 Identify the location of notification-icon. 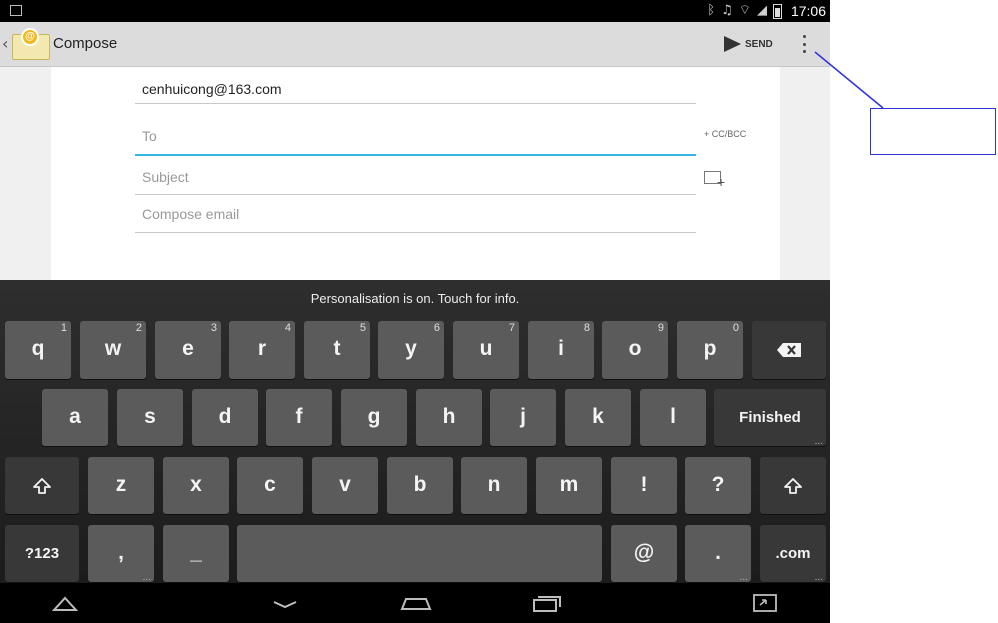
(16, 10).